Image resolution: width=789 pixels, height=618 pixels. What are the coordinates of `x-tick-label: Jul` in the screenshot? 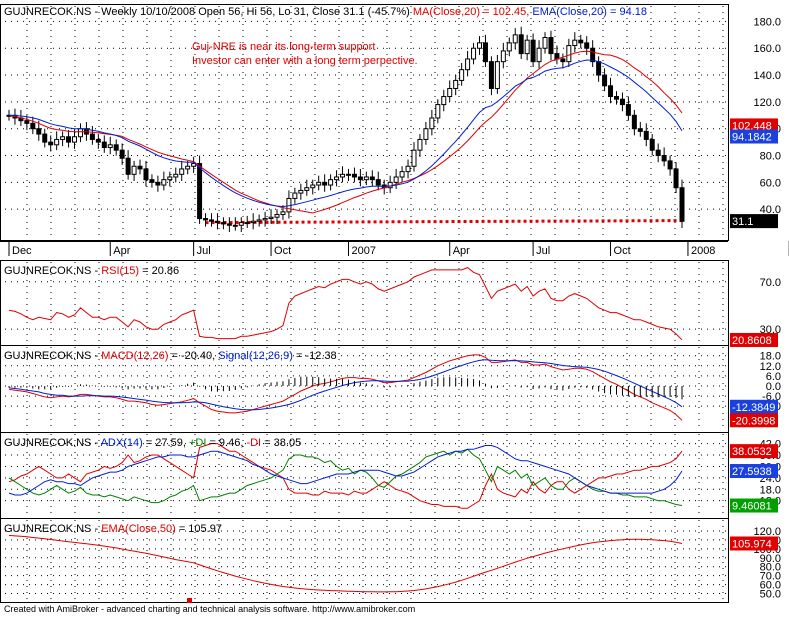 It's located at (543, 251).